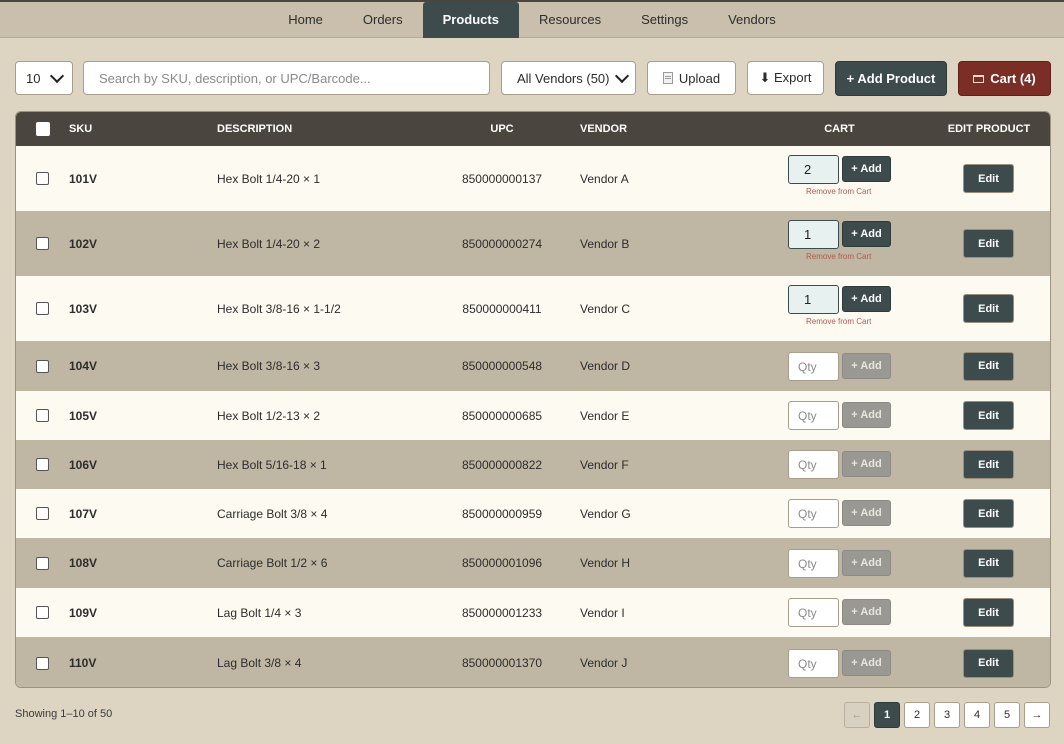  What do you see at coordinates (622, 76) in the screenshot?
I see `chevron-down-icon` at bounding box center [622, 76].